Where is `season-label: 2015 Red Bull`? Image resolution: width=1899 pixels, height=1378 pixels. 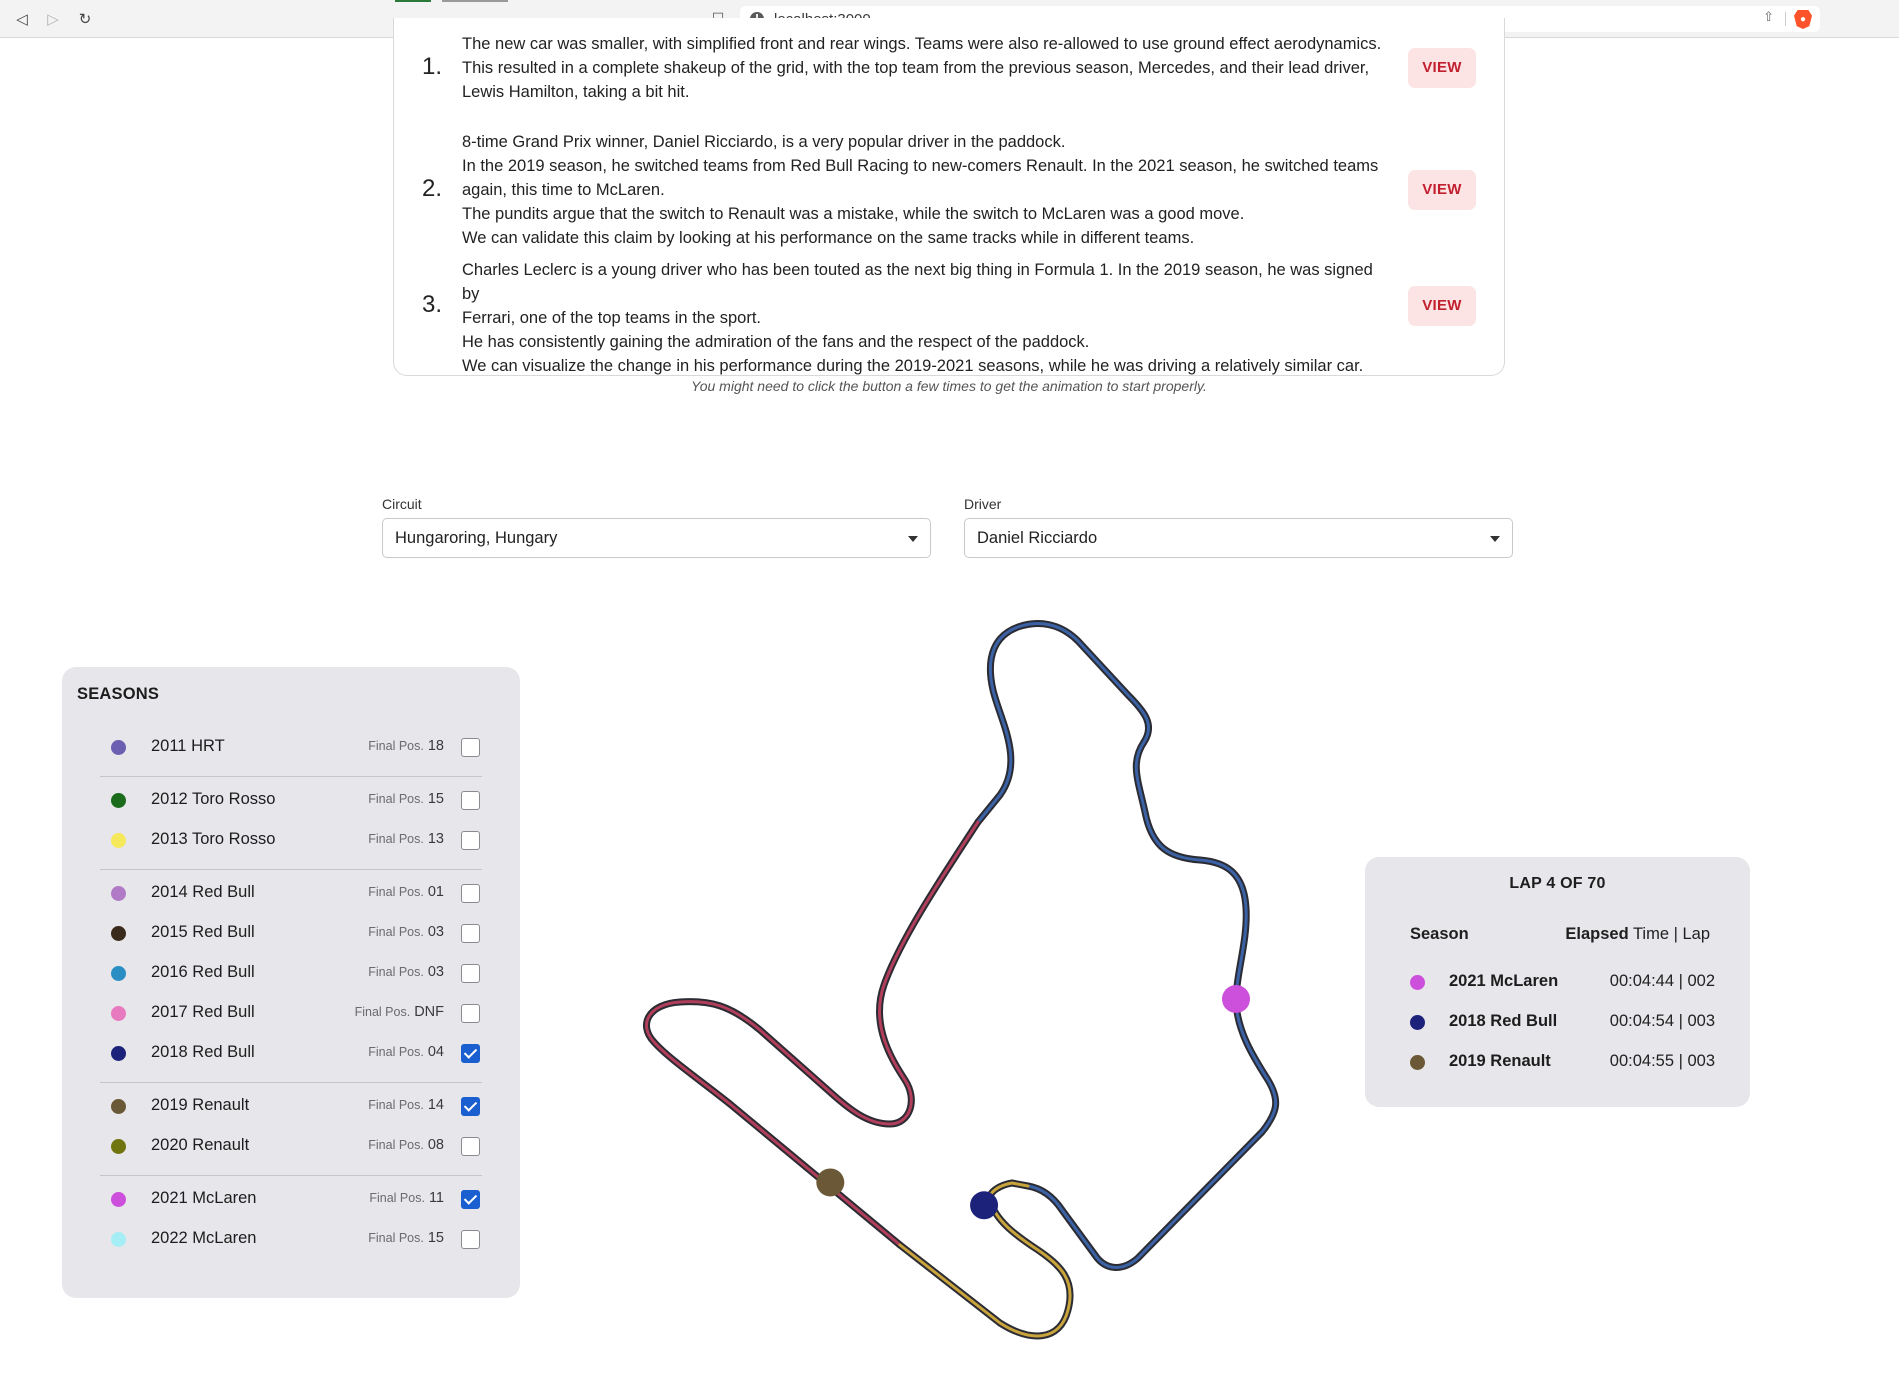
season-label: 2015 Red Bull is located at coordinates (203, 932).